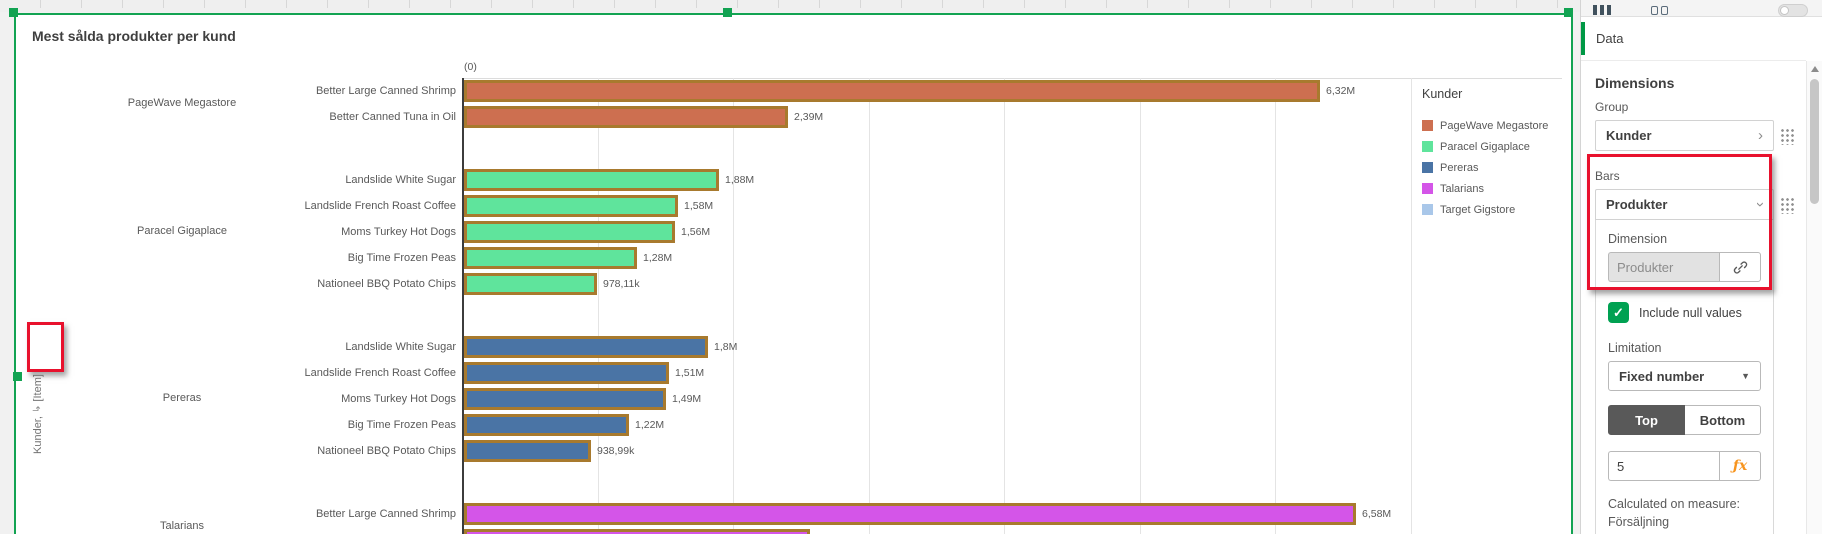 The image size is (1822, 534). I want to click on limitation-label: Limitation, so click(1635, 348).